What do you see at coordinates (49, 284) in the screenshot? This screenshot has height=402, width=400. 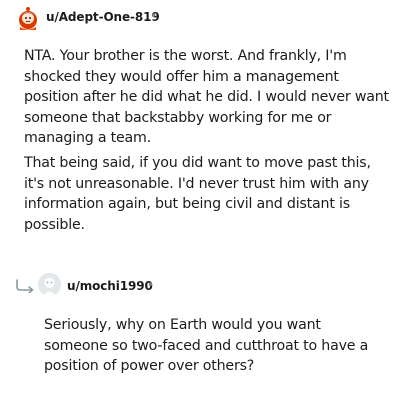 I see `default-avatar-icon` at bounding box center [49, 284].